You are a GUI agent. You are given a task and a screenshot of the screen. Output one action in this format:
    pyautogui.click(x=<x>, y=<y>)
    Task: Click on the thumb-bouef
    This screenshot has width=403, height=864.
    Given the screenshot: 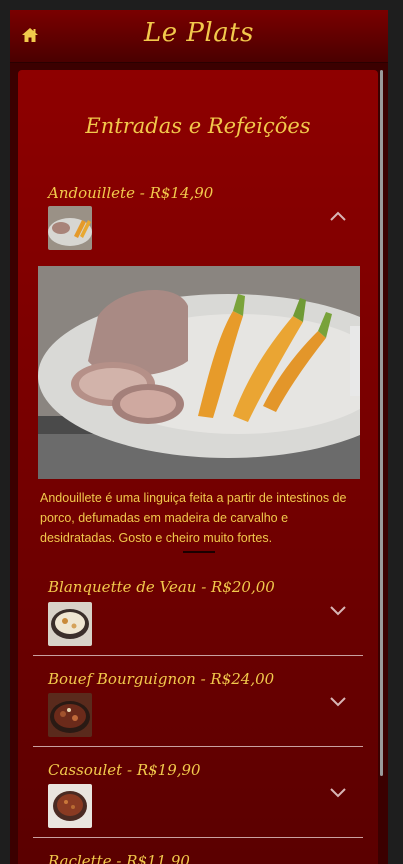 What is the action you would take?
    pyautogui.click(x=70, y=715)
    